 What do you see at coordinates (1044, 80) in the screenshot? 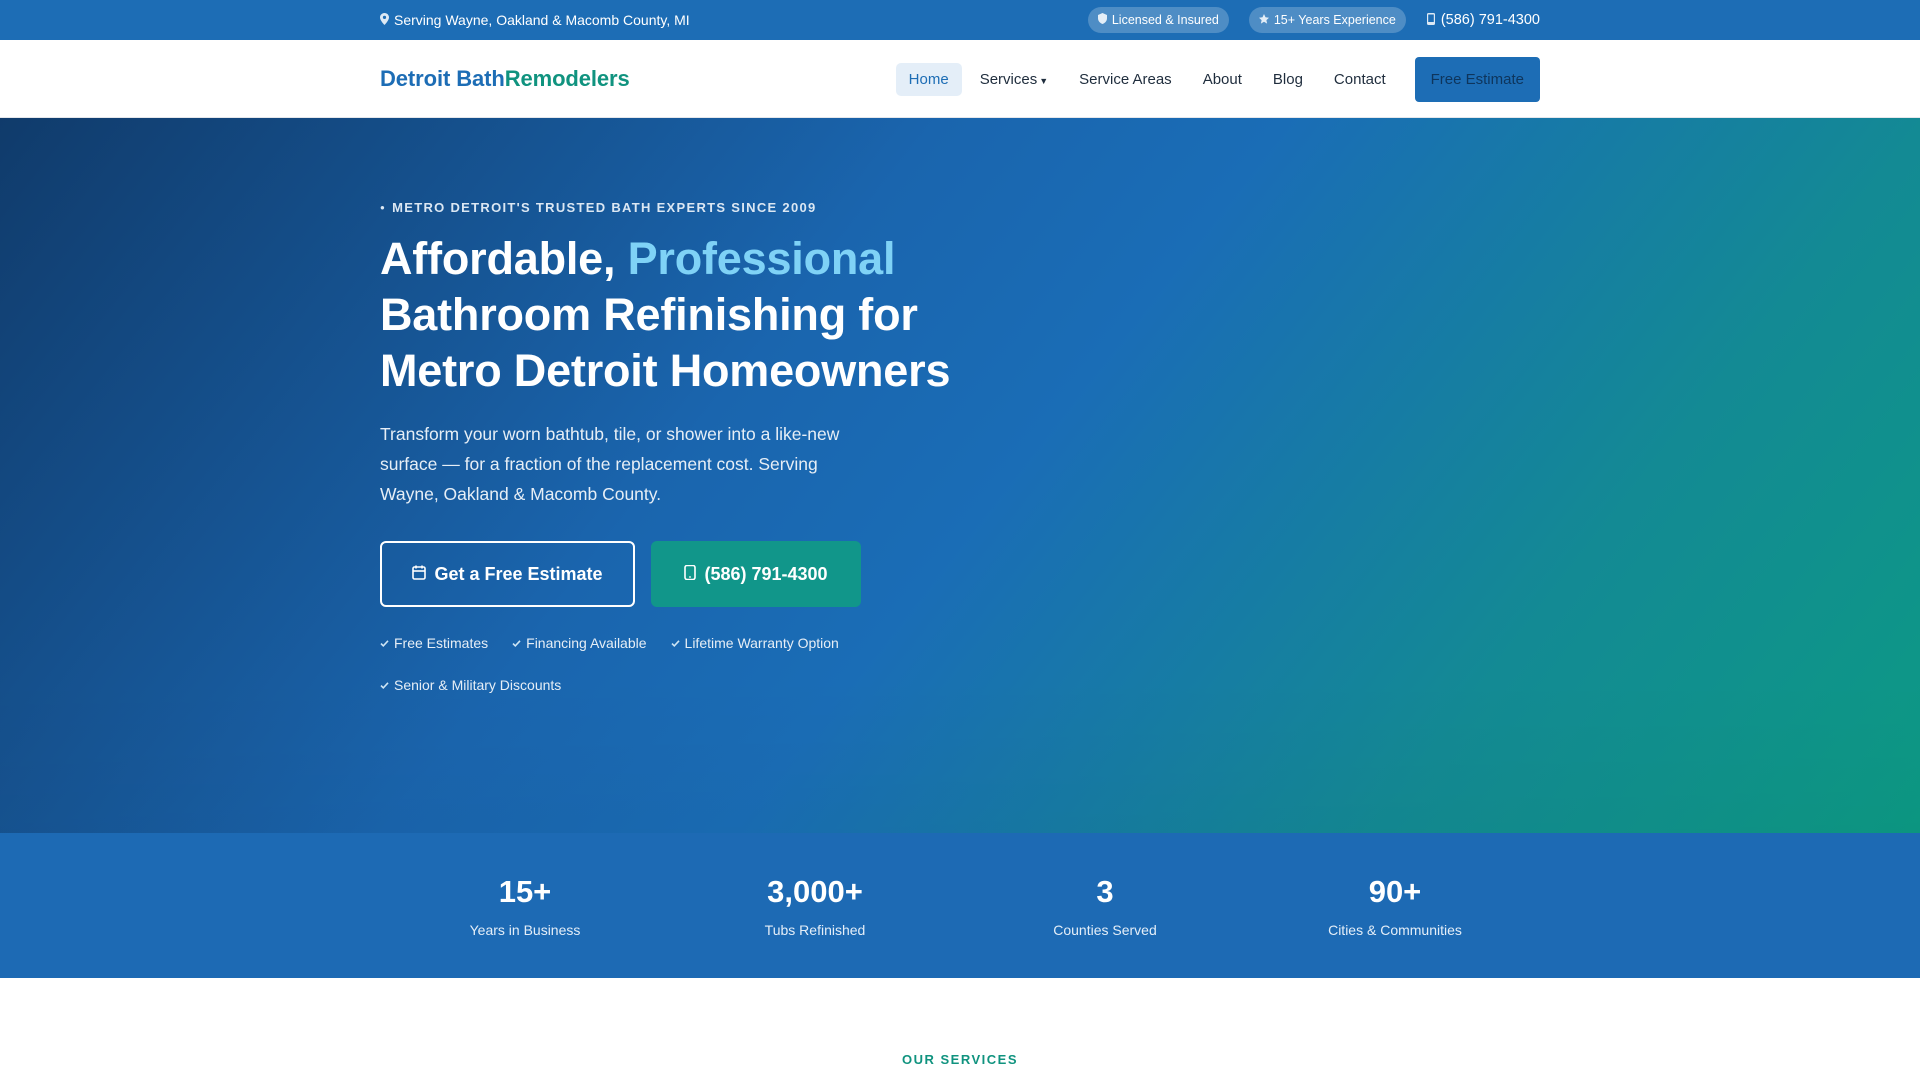
I see `chevron-down-icon: ▼` at bounding box center [1044, 80].